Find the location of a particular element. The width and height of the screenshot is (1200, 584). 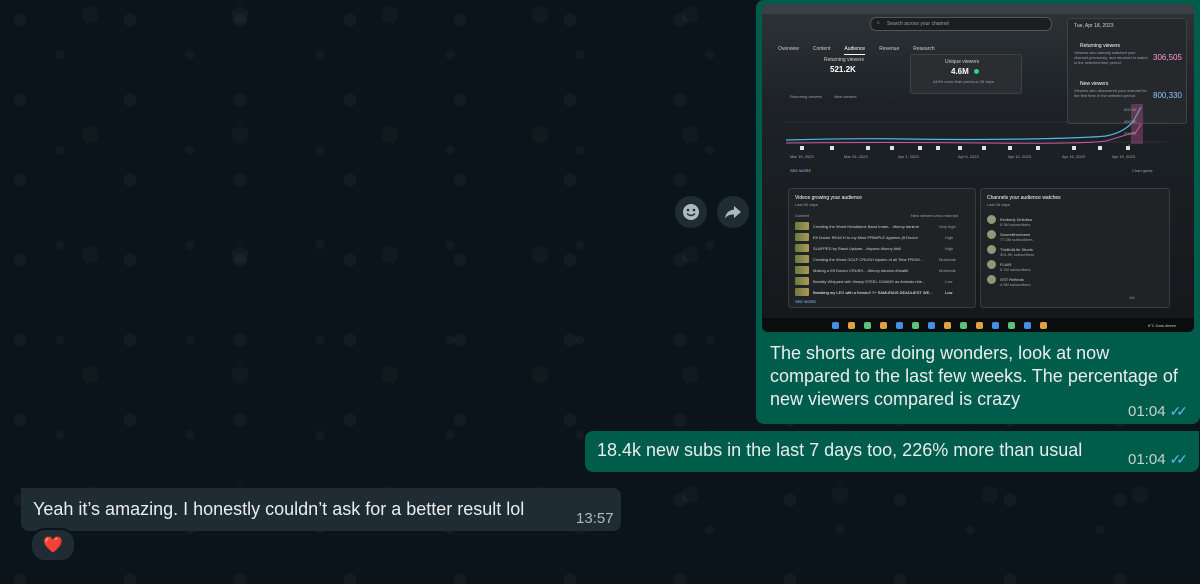

forward-arrow-icon is located at coordinates (733, 212).